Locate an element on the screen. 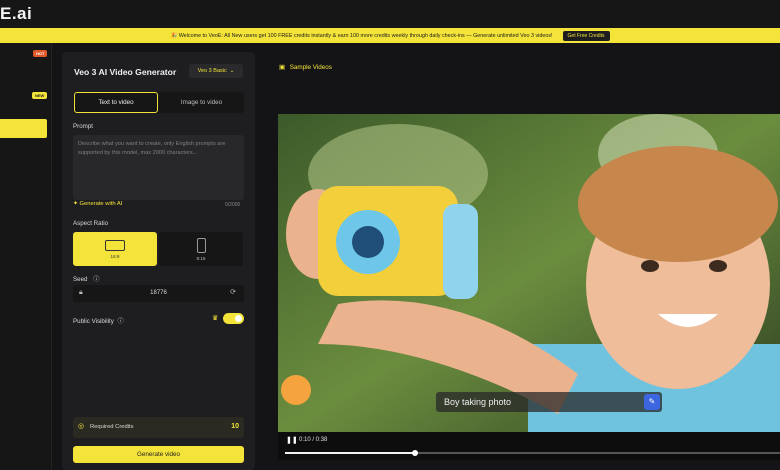 This screenshot has height=470, width=780. sample-videos-heading: ▣ Sample Videos is located at coordinates (305, 67).